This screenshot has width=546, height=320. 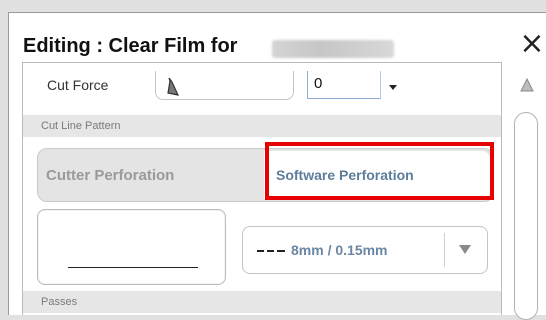 I want to click on cut-force-label: Cut Force, so click(x=78, y=85).